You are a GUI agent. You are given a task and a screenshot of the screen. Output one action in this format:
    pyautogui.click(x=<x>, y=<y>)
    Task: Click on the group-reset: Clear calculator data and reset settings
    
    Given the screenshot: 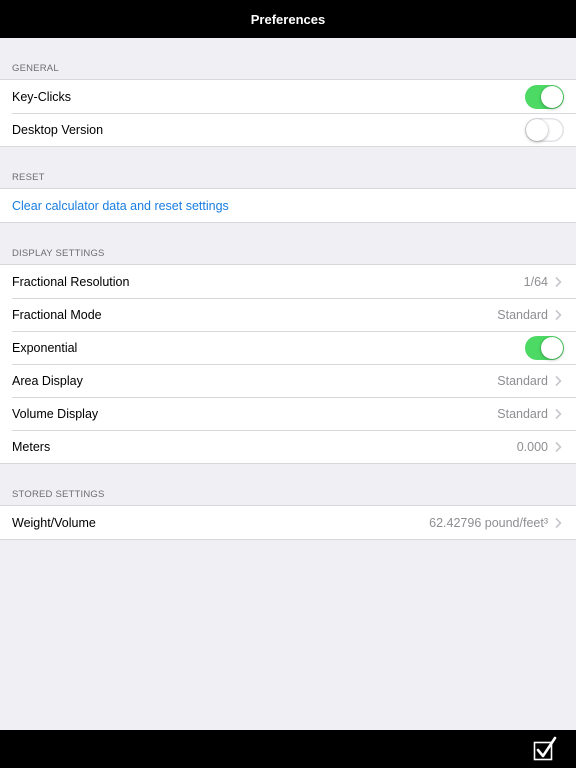 What is the action you would take?
    pyautogui.click(x=288, y=205)
    